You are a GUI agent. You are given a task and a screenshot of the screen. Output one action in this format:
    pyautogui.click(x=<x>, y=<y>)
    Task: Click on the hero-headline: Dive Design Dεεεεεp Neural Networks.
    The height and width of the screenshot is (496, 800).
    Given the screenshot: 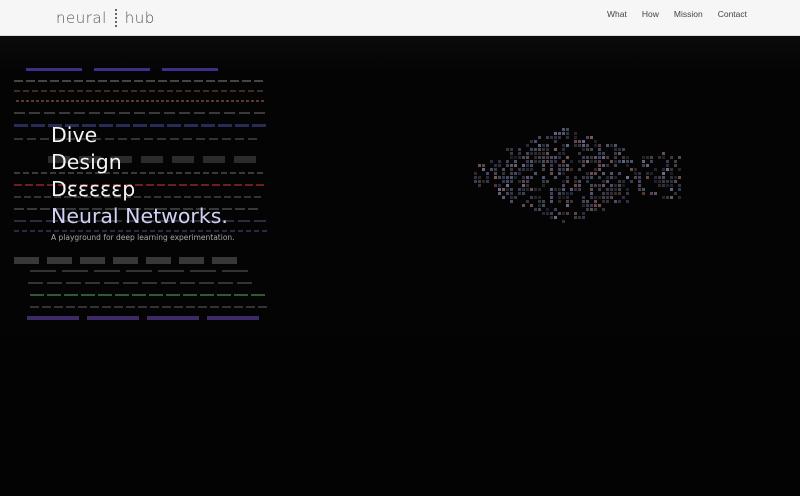 What is the action you would take?
    pyautogui.click(x=139, y=176)
    